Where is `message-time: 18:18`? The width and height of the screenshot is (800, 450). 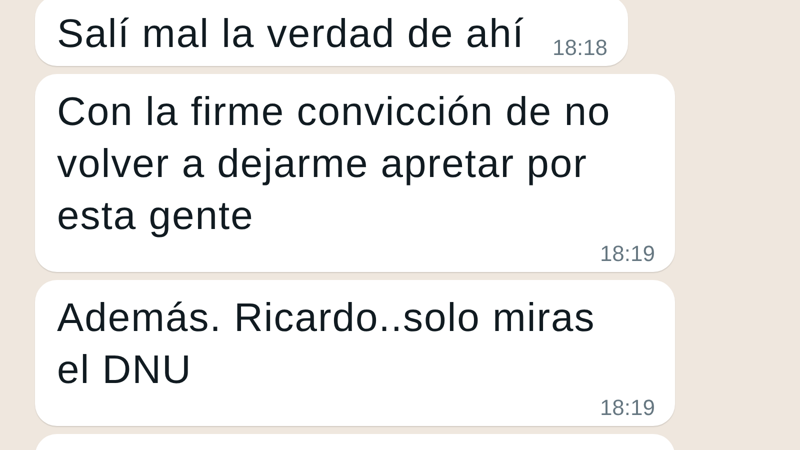 message-time: 18:18 is located at coordinates (579, 48).